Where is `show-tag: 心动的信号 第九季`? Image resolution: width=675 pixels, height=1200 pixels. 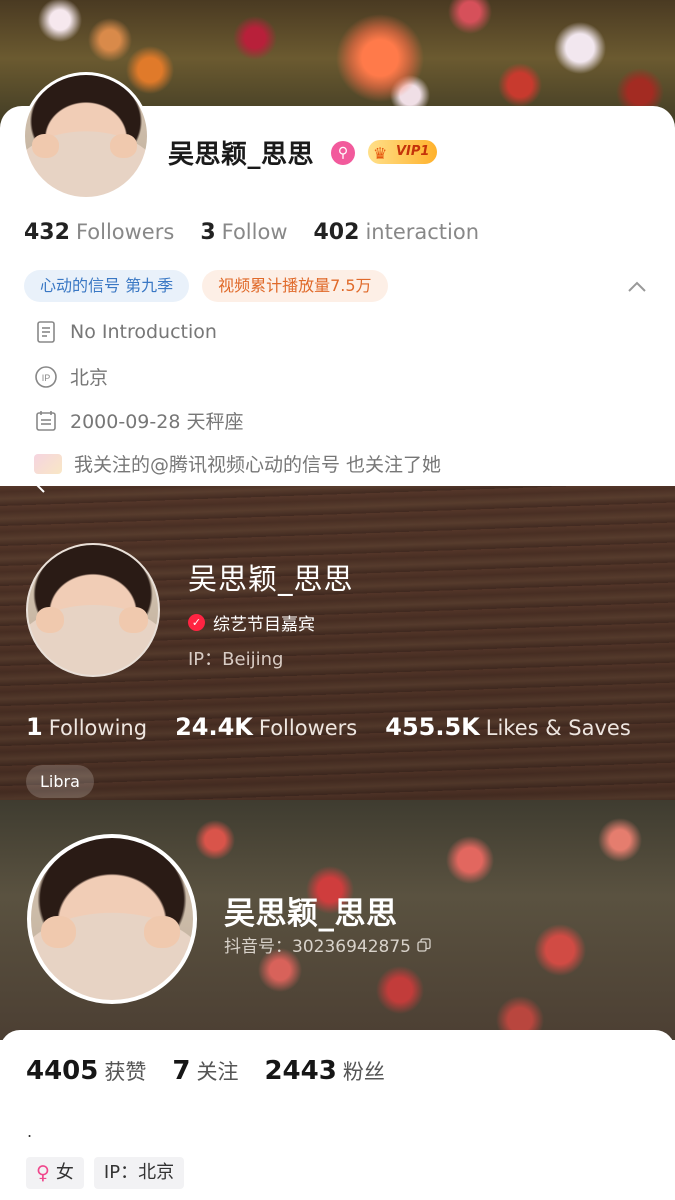
show-tag: 心动的信号 第九季 is located at coordinates (107, 286).